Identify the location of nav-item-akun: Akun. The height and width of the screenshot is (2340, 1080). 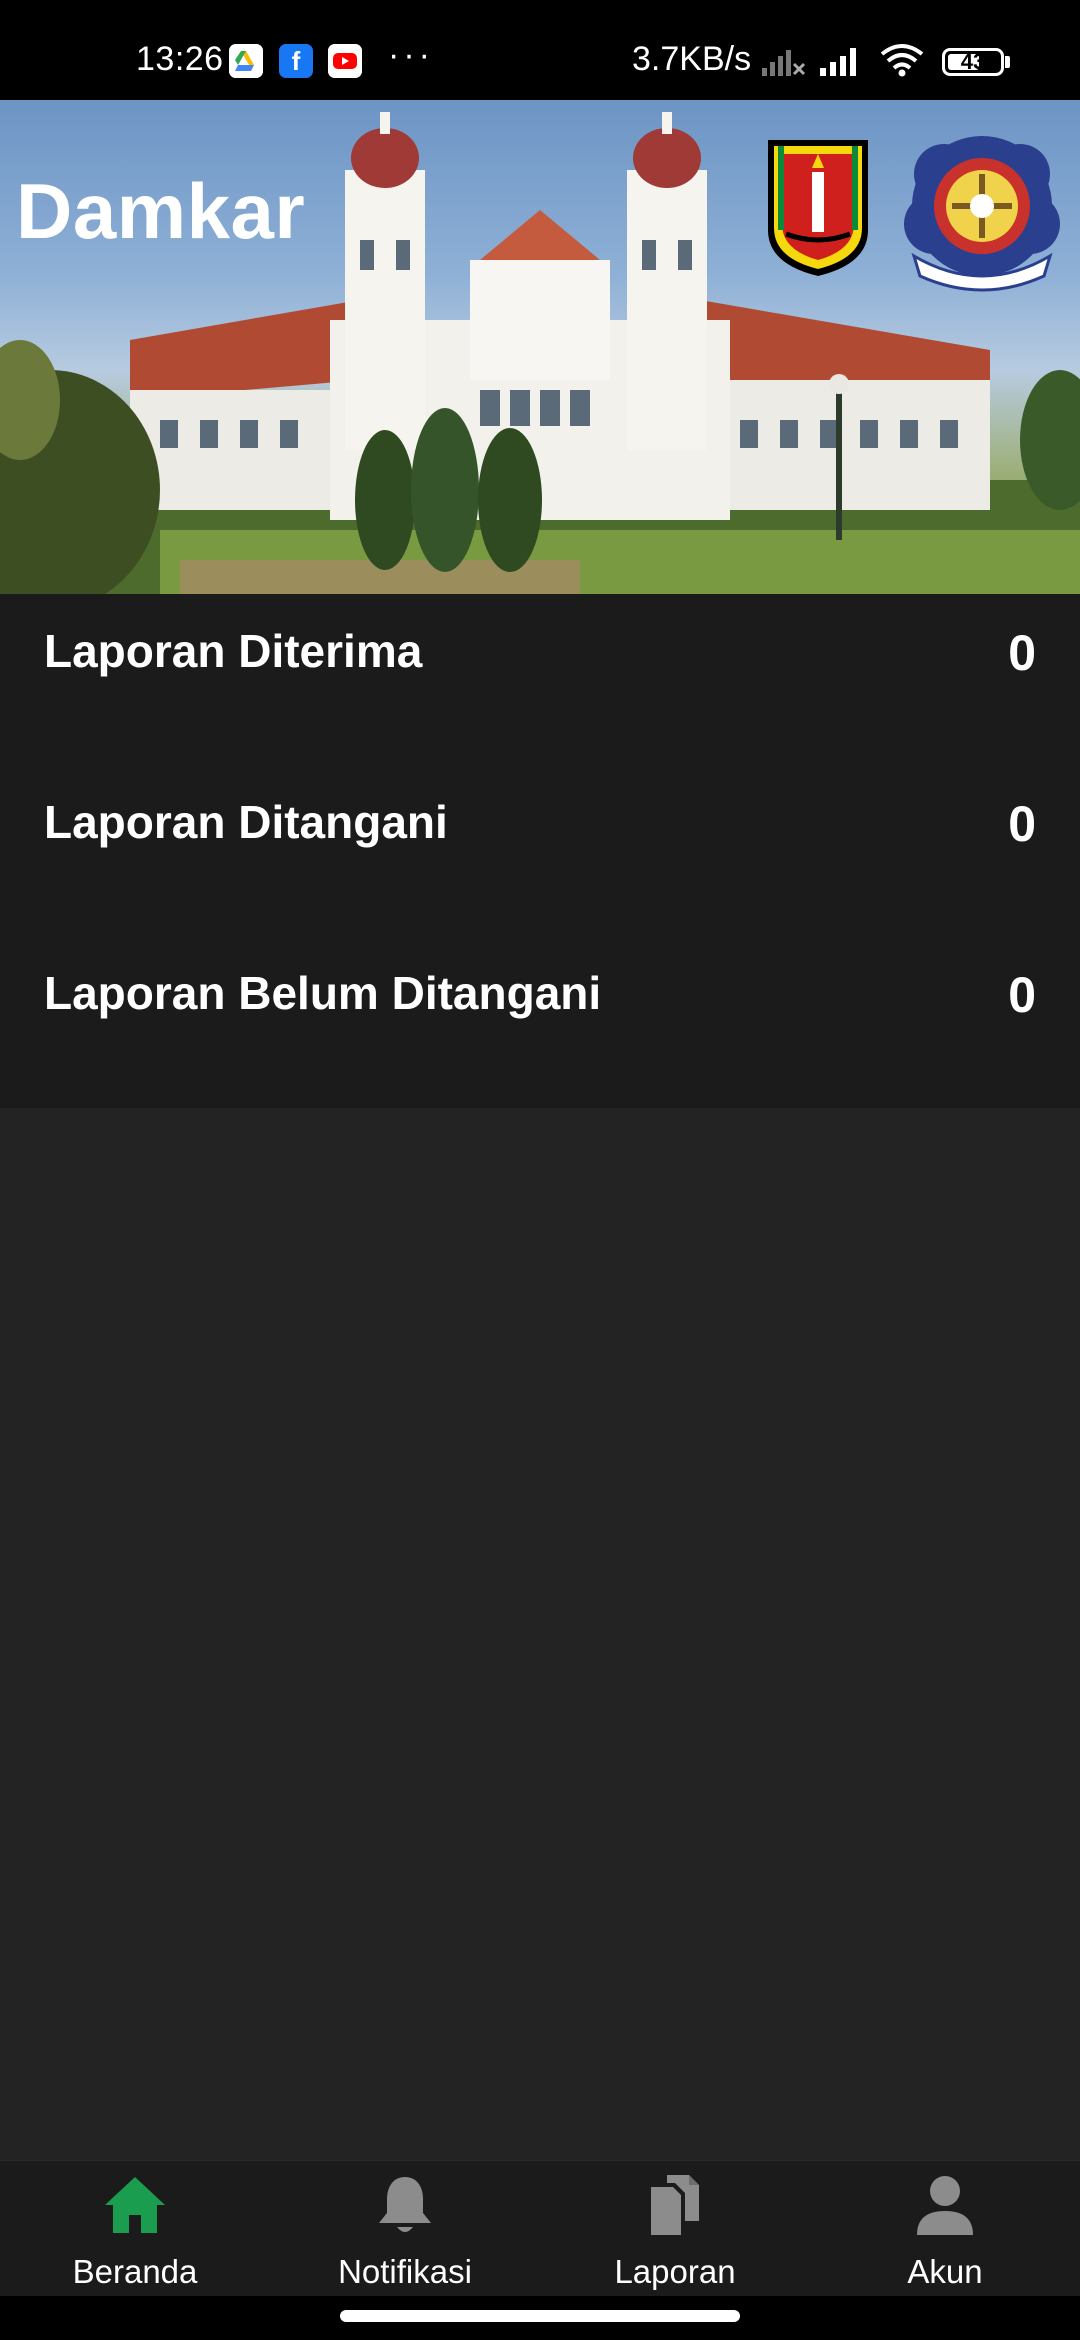
(945, 2229).